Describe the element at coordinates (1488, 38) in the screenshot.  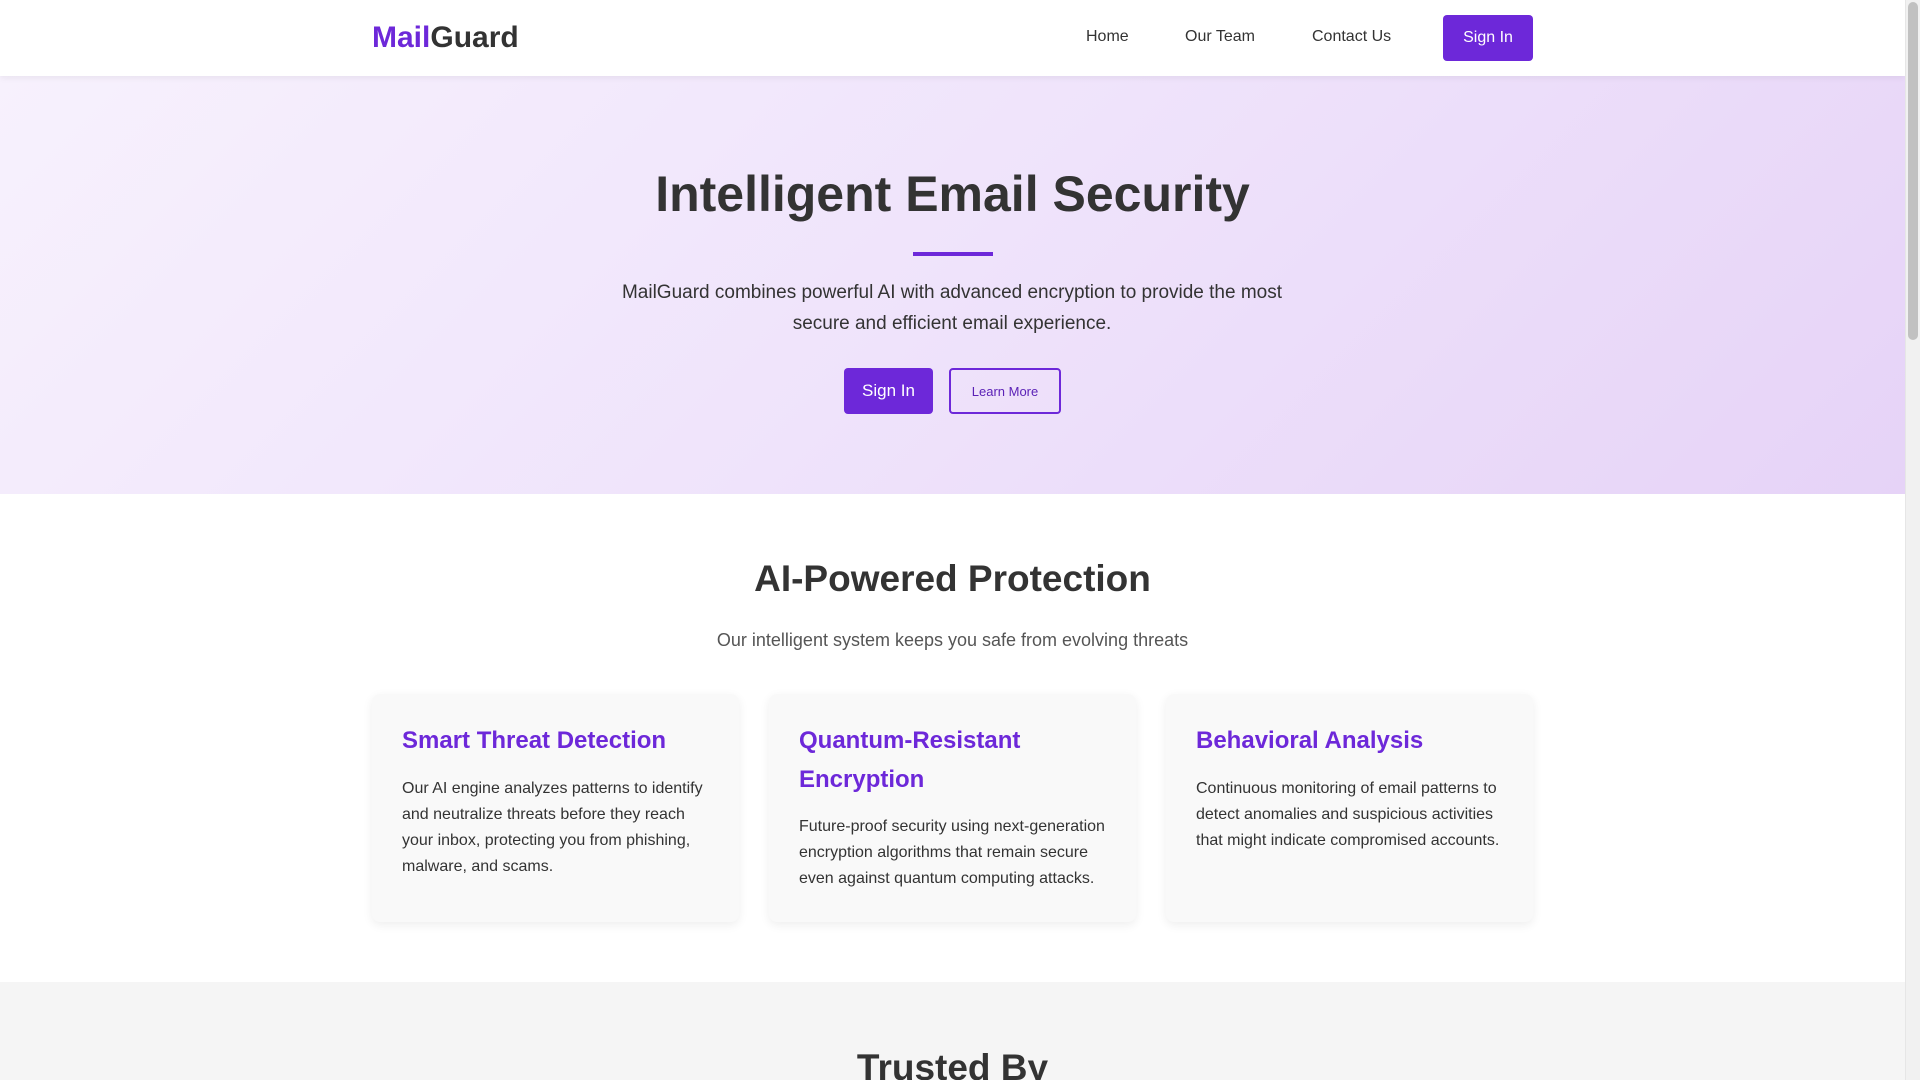
I see `header-sign-in-button: Sign In` at that location.